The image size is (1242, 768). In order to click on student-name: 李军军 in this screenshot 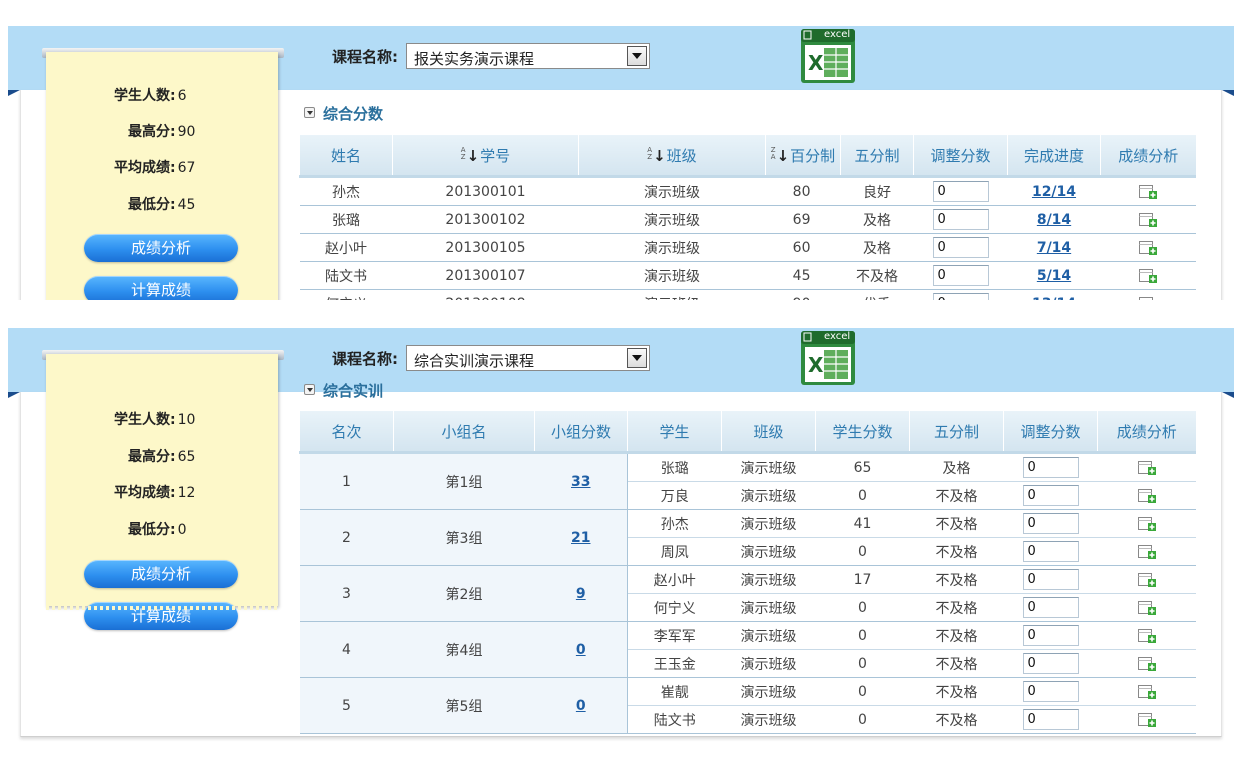, I will do `click(674, 635)`.